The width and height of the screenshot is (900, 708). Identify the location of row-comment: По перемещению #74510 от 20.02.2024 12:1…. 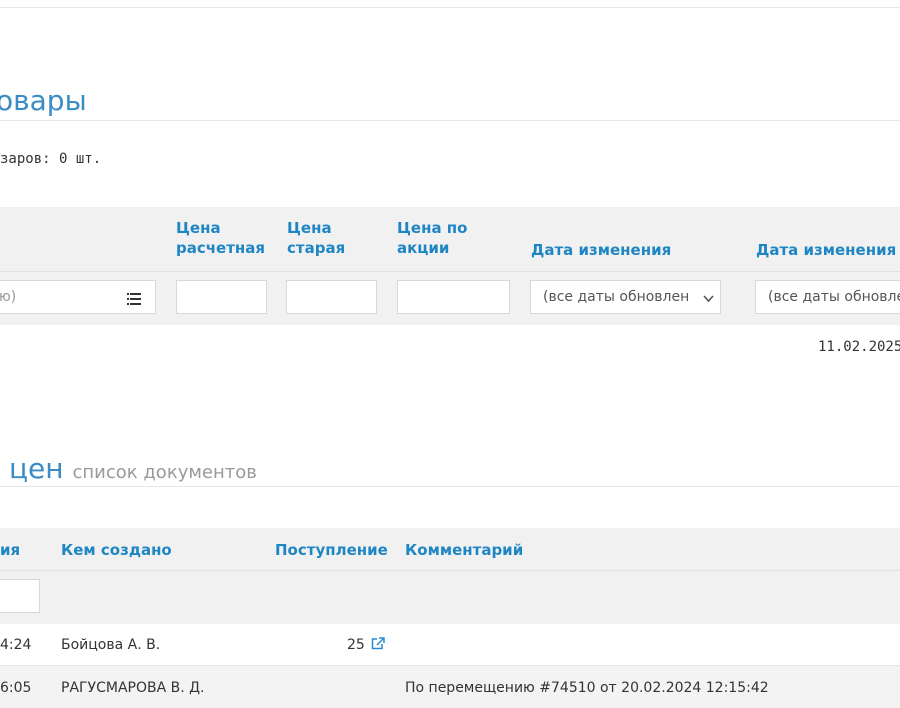
(587, 688).